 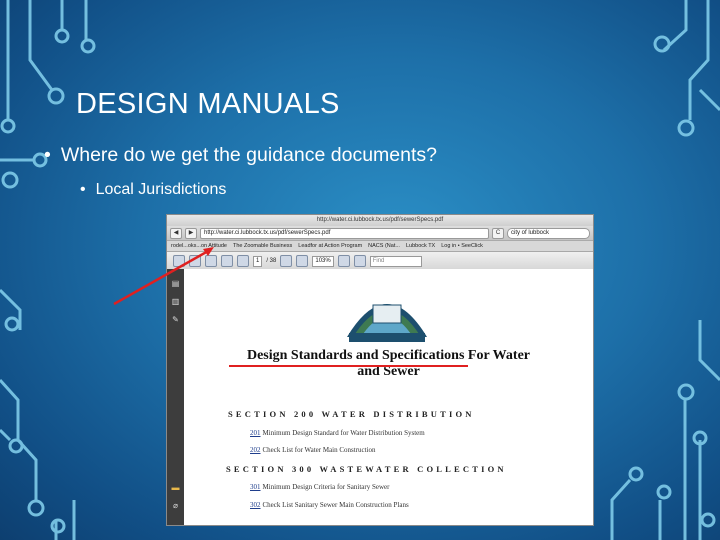 What do you see at coordinates (162, 277) in the screenshot?
I see `annotation-arrow` at bounding box center [162, 277].